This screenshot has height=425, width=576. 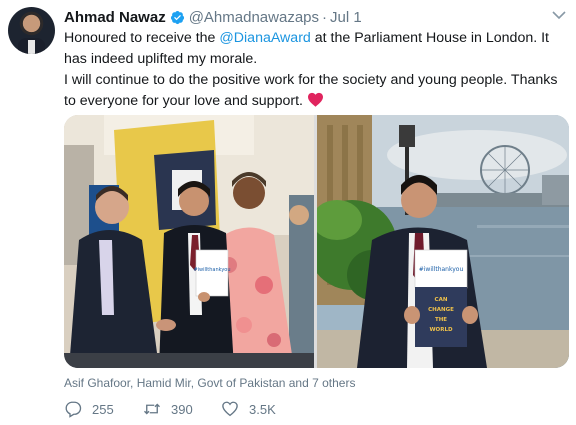 I want to click on retweet-icon, so click(x=152, y=409).